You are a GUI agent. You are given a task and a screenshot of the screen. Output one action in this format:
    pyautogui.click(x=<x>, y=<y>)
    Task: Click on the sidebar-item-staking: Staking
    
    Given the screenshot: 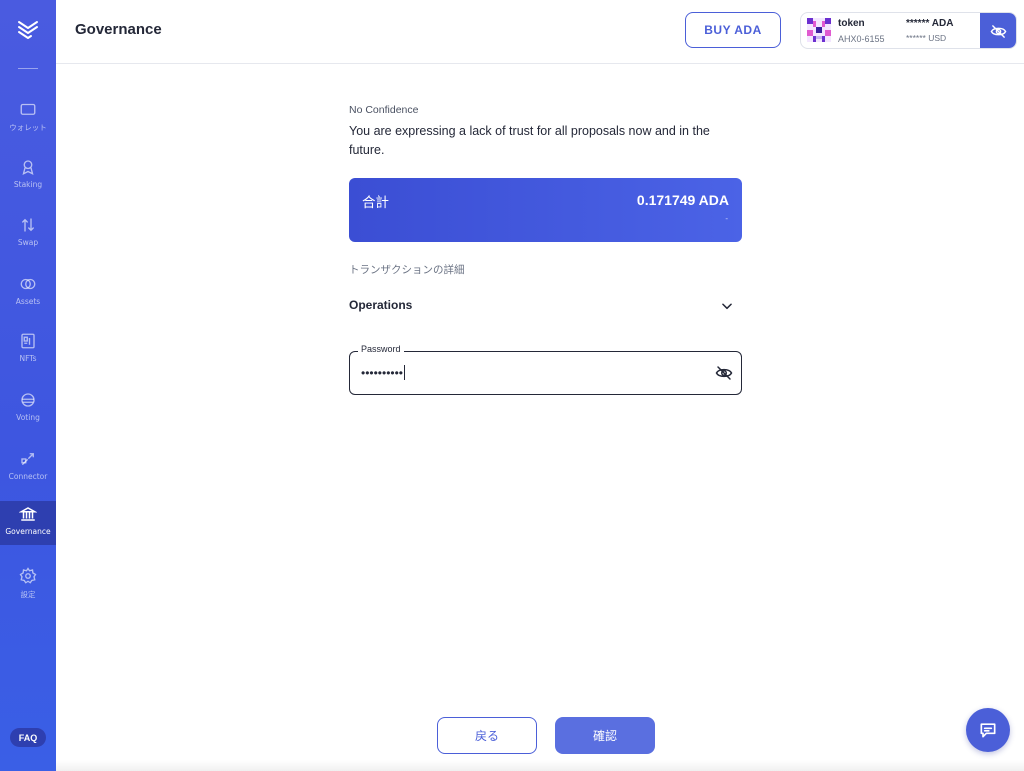 What is the action you would take?
    pyautogui.click(x=28, y=176)
    